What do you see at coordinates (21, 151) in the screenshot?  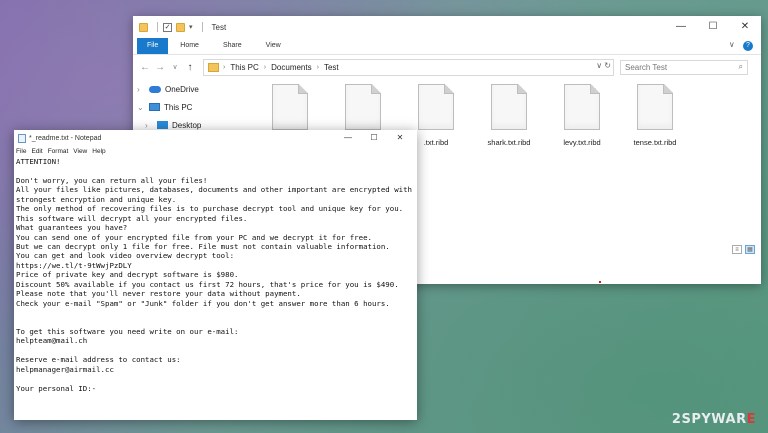 I see `menu-file: File` at bounding box center [21, 151].